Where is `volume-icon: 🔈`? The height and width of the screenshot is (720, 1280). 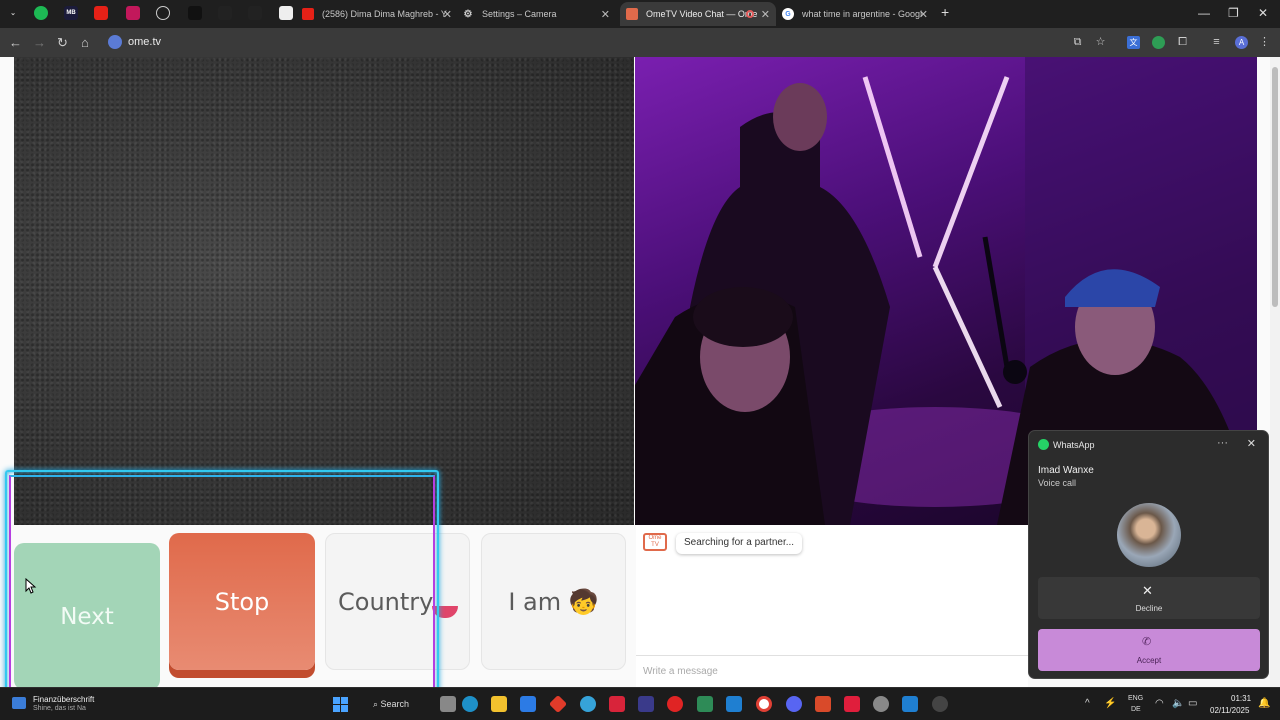
volume-icon: 🔈 is located at coordinates (1178, 703).